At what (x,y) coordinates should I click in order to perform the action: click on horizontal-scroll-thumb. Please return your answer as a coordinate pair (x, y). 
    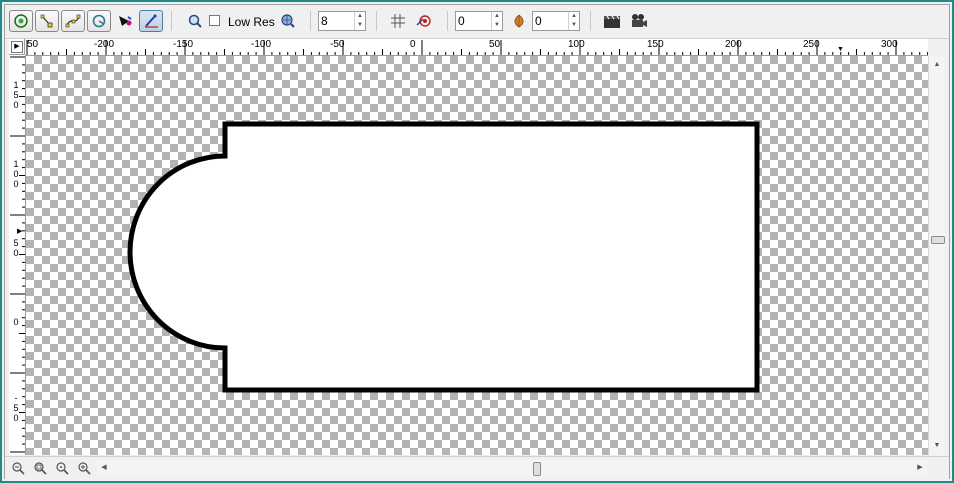
    Looking at the image, I should click on (537, 469).